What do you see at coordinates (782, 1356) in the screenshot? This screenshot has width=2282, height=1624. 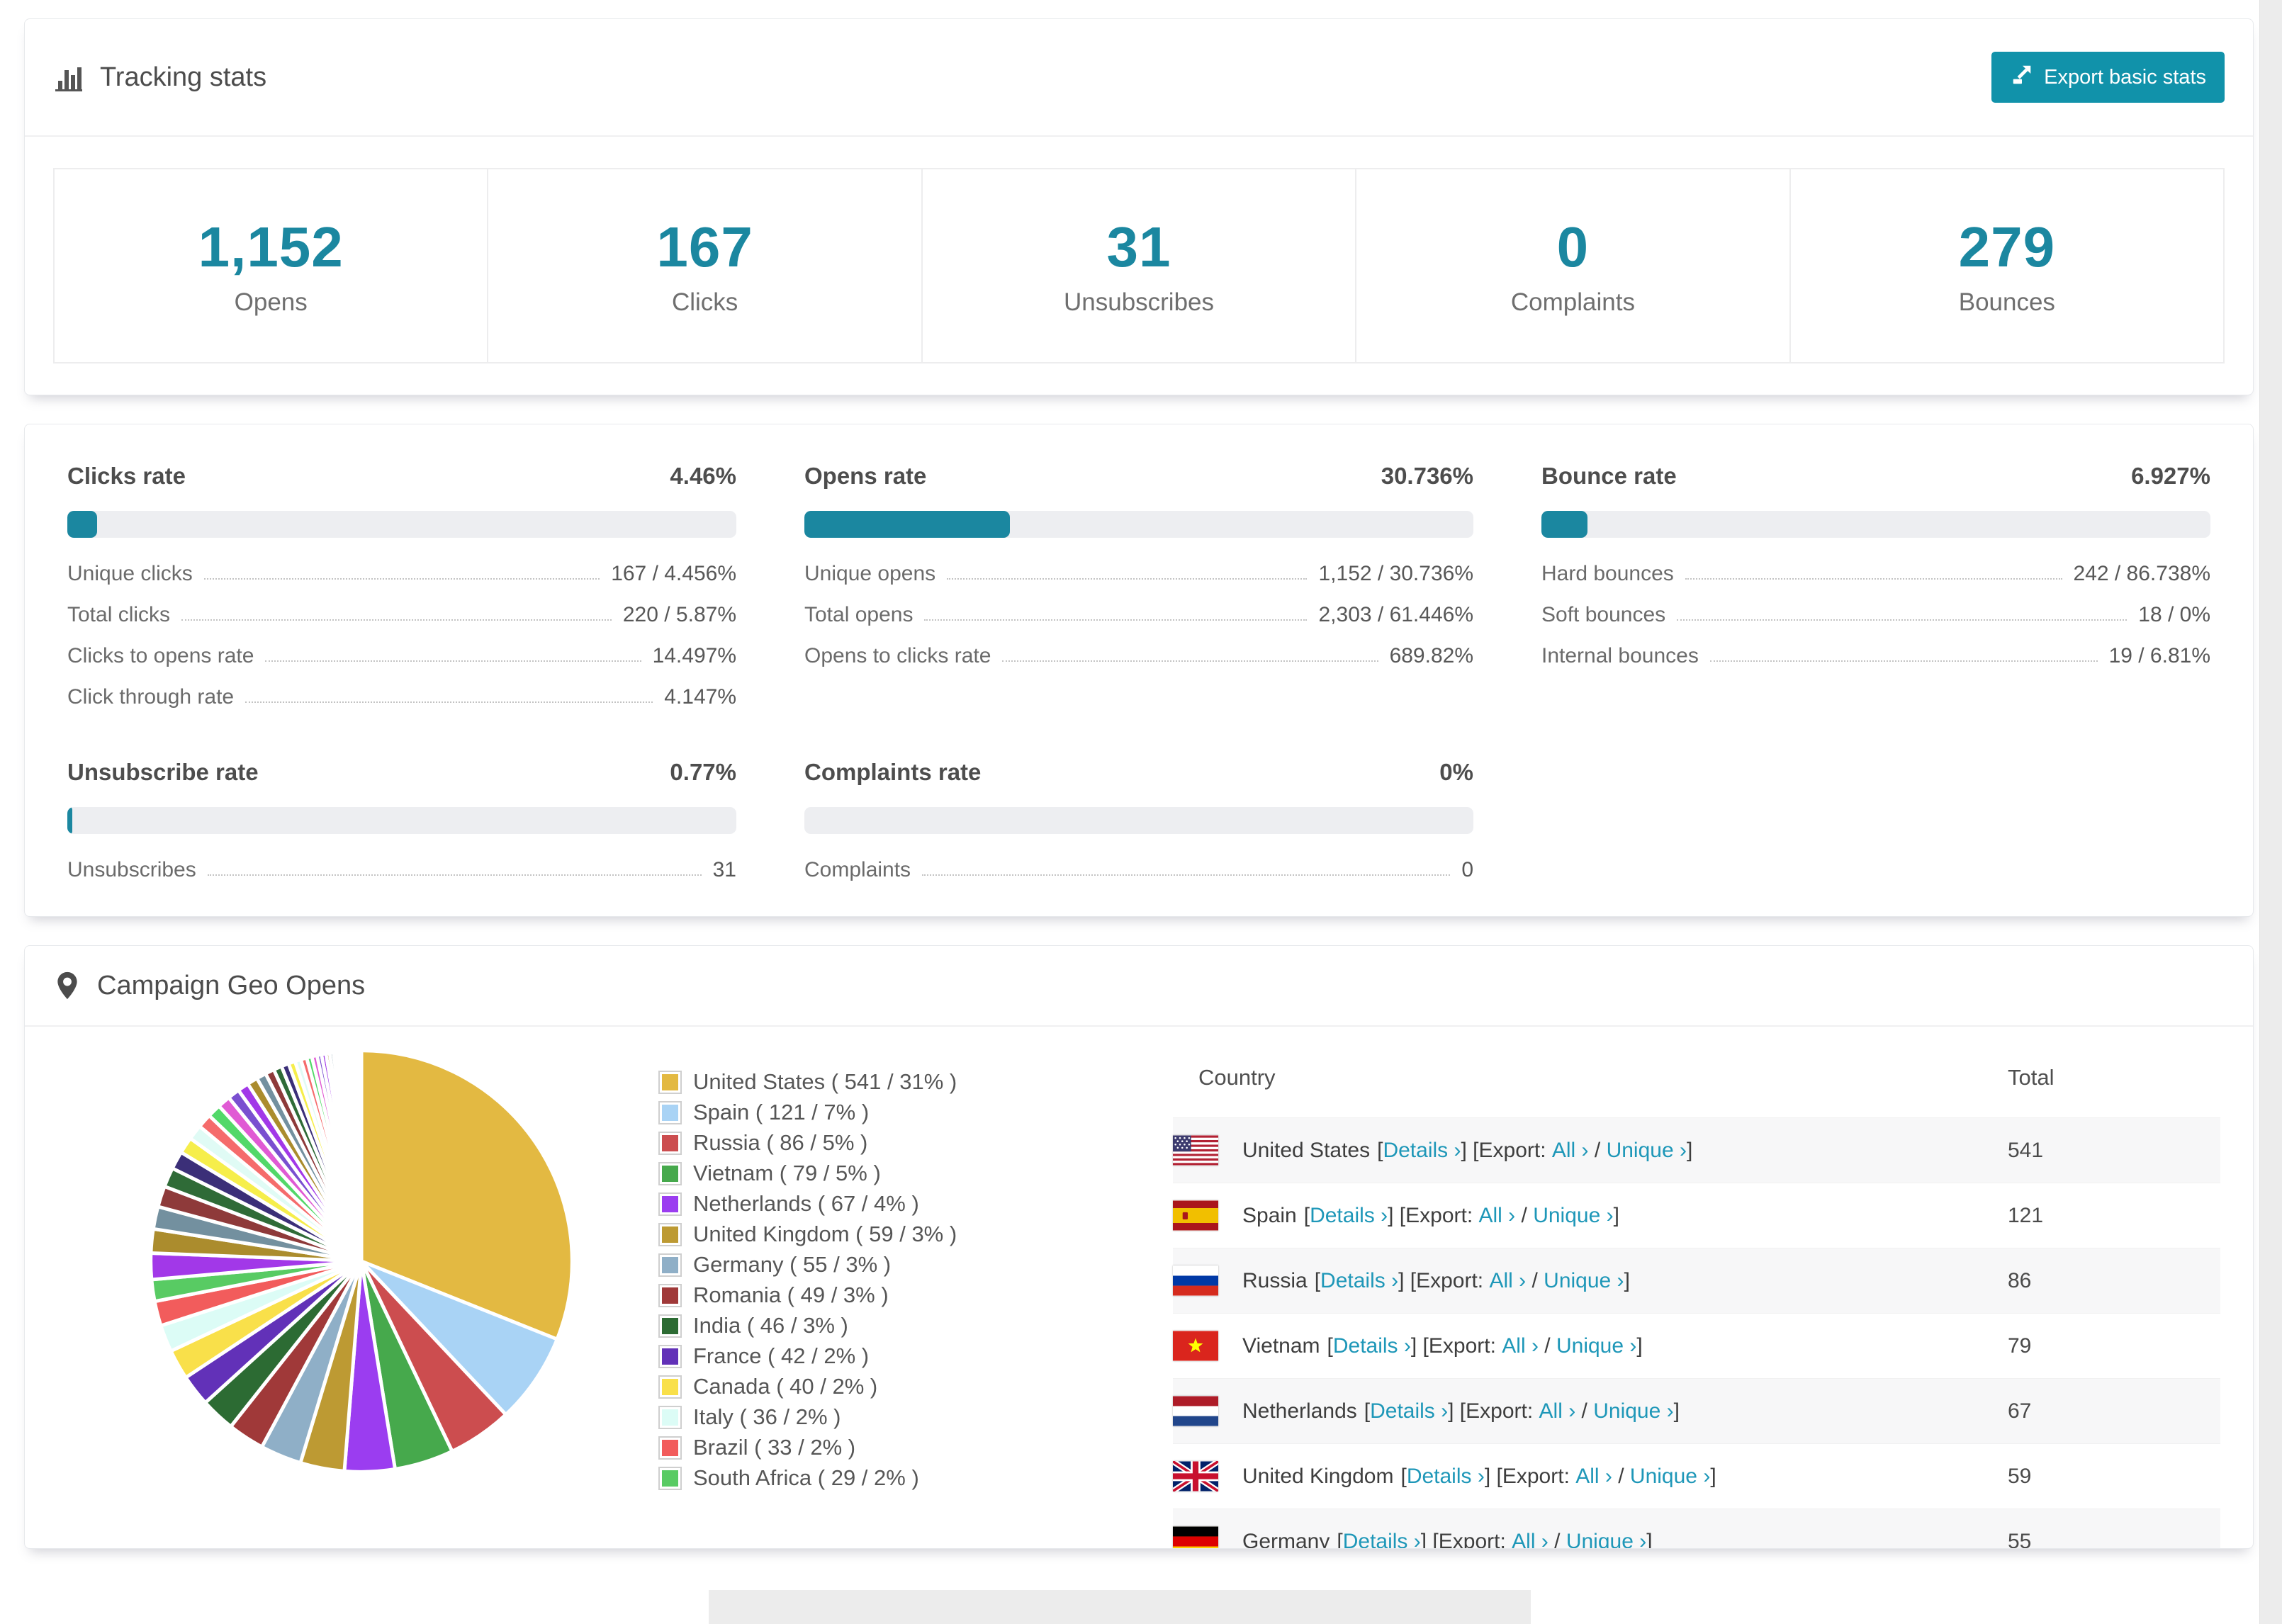 I see `legend-label: France ( 42 / 2% )` at bounding box center [782, 1356].